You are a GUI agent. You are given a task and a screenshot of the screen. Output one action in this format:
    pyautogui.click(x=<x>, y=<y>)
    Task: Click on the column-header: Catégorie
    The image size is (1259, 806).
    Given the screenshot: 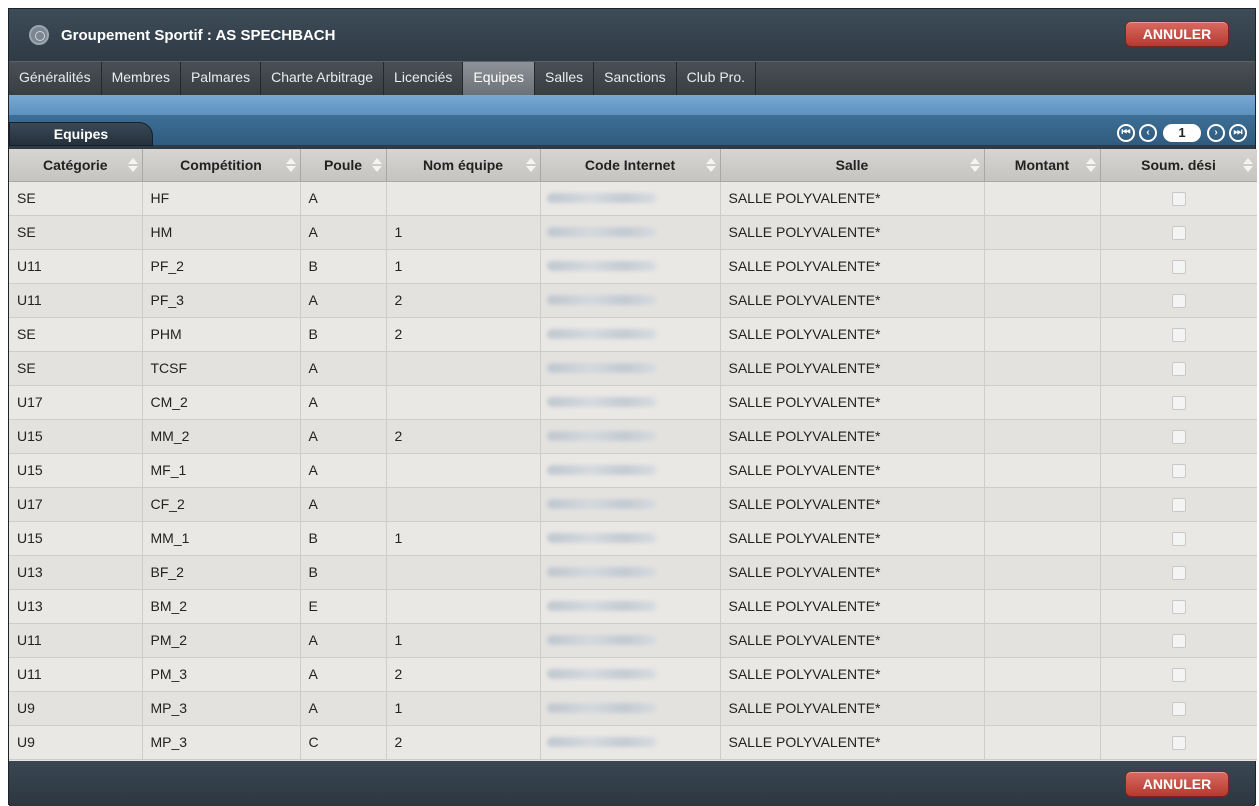 What is the action you would take?
    pyautogui.click(x=76, y=165)
    